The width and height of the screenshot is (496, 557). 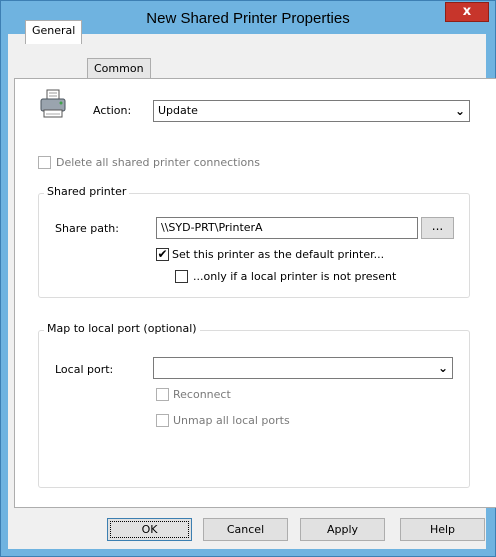 I want to click on tab-general: General, so click(x=54, y=32).